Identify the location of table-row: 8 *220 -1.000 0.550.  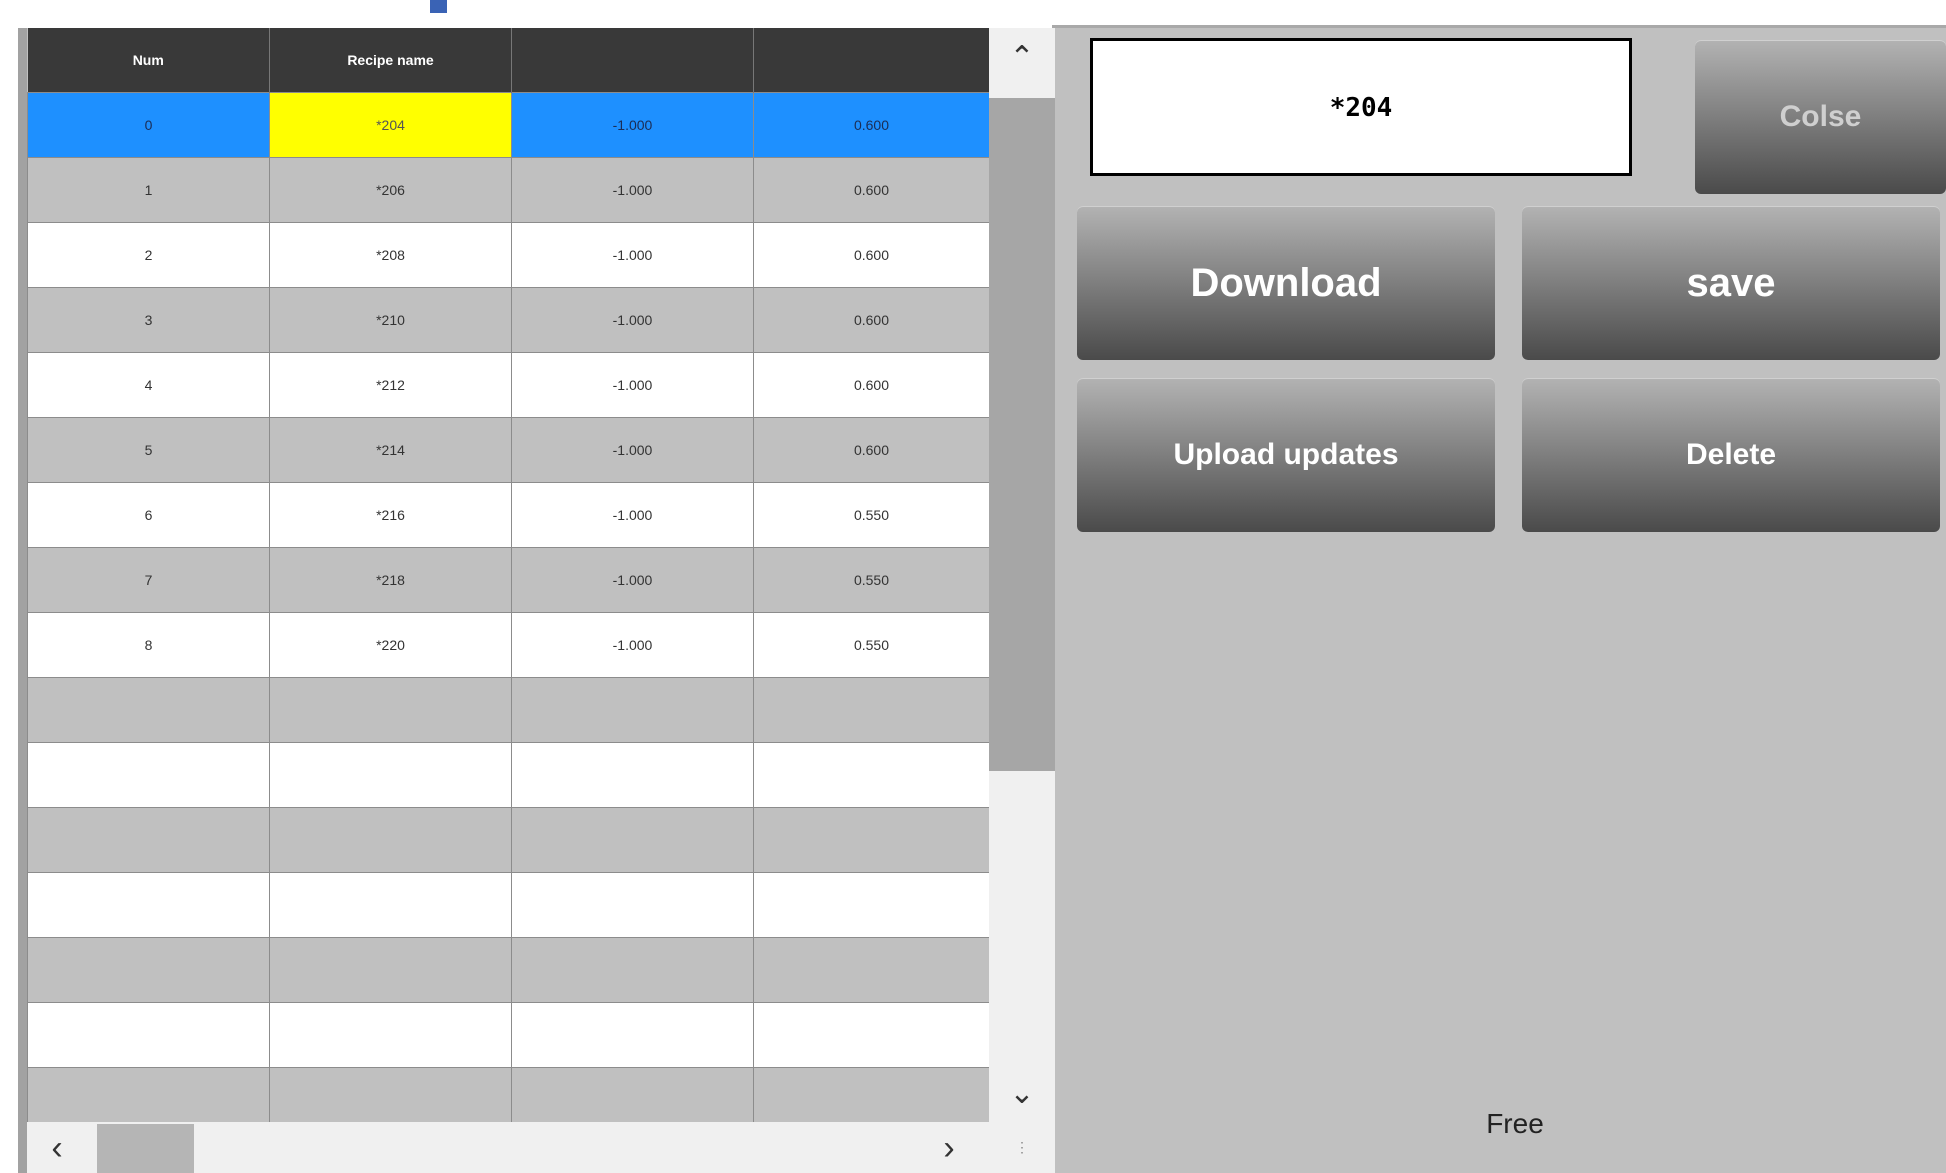
(508, 645).